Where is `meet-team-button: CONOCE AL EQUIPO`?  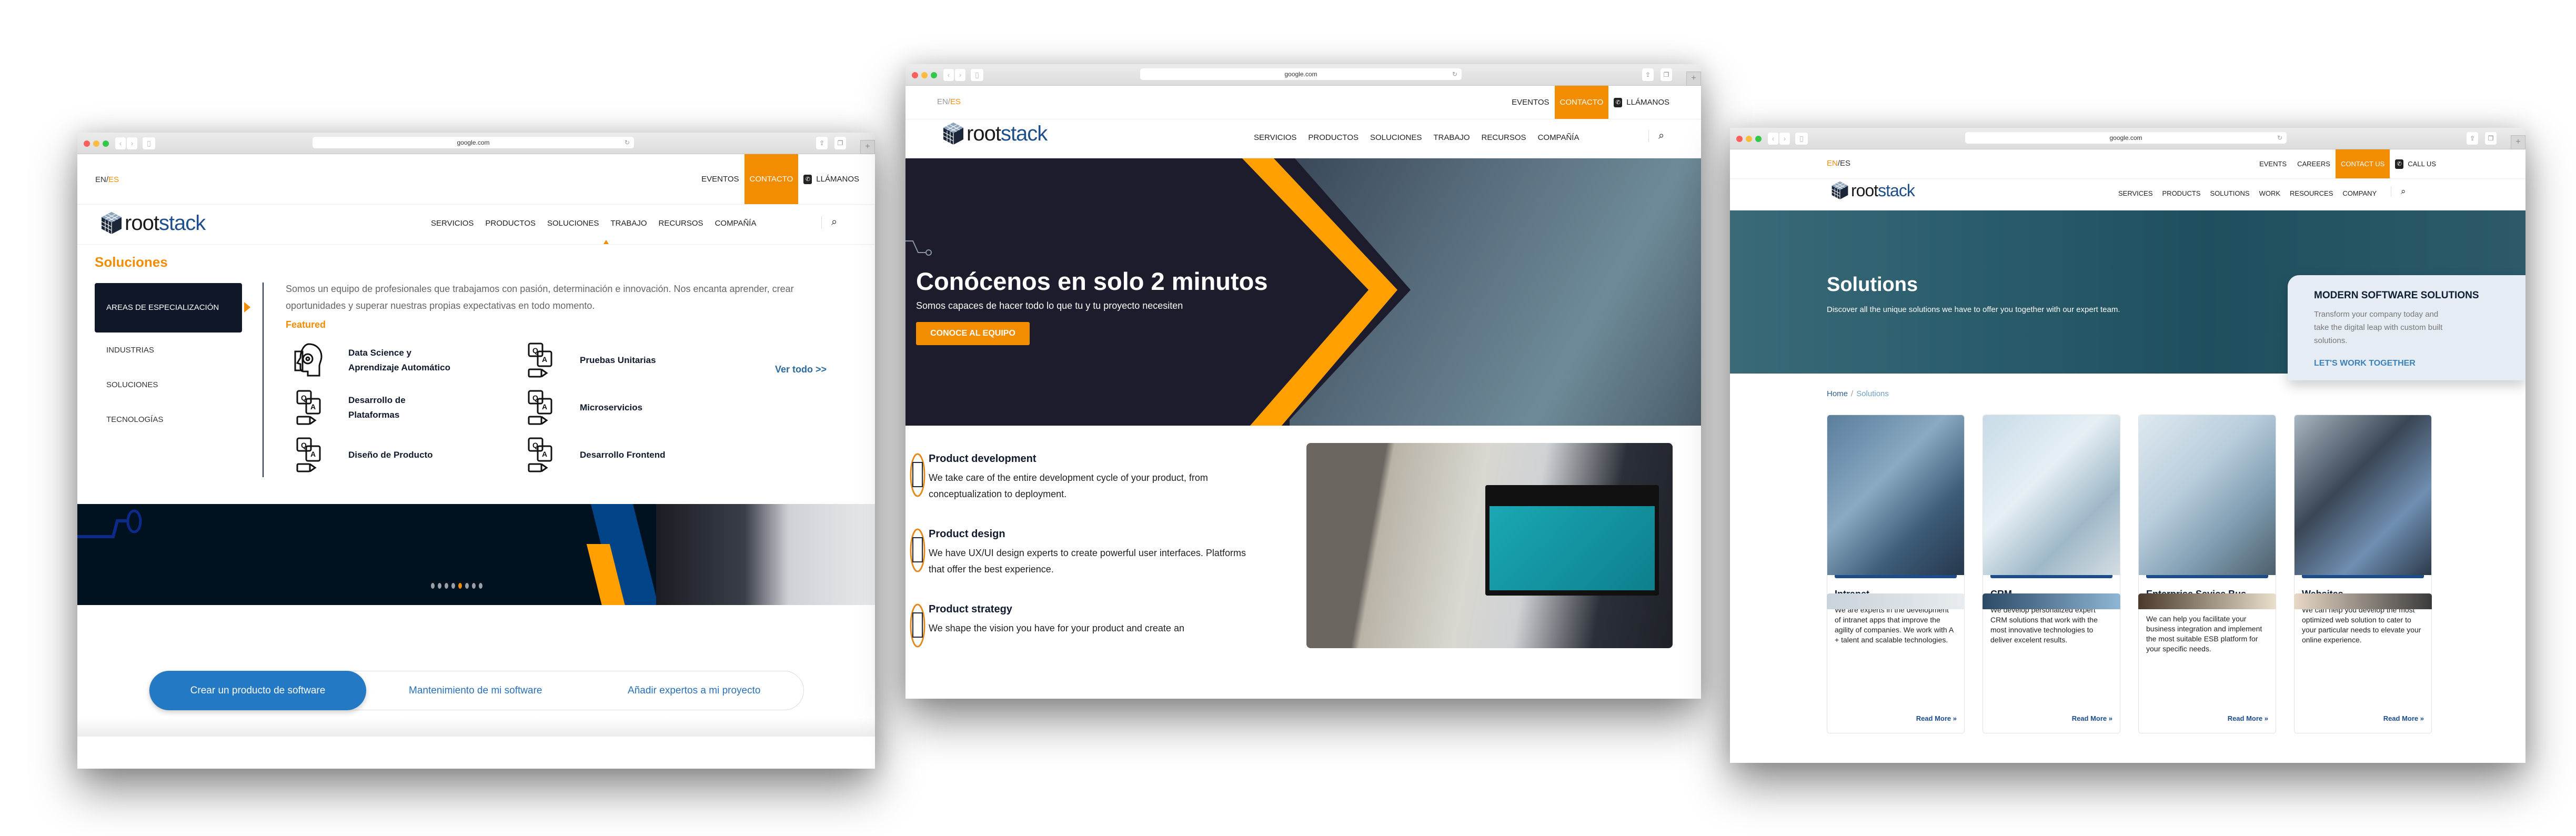
meet-team-button: CONOCE AL EQUIPO is located at coordinates (973, 334).